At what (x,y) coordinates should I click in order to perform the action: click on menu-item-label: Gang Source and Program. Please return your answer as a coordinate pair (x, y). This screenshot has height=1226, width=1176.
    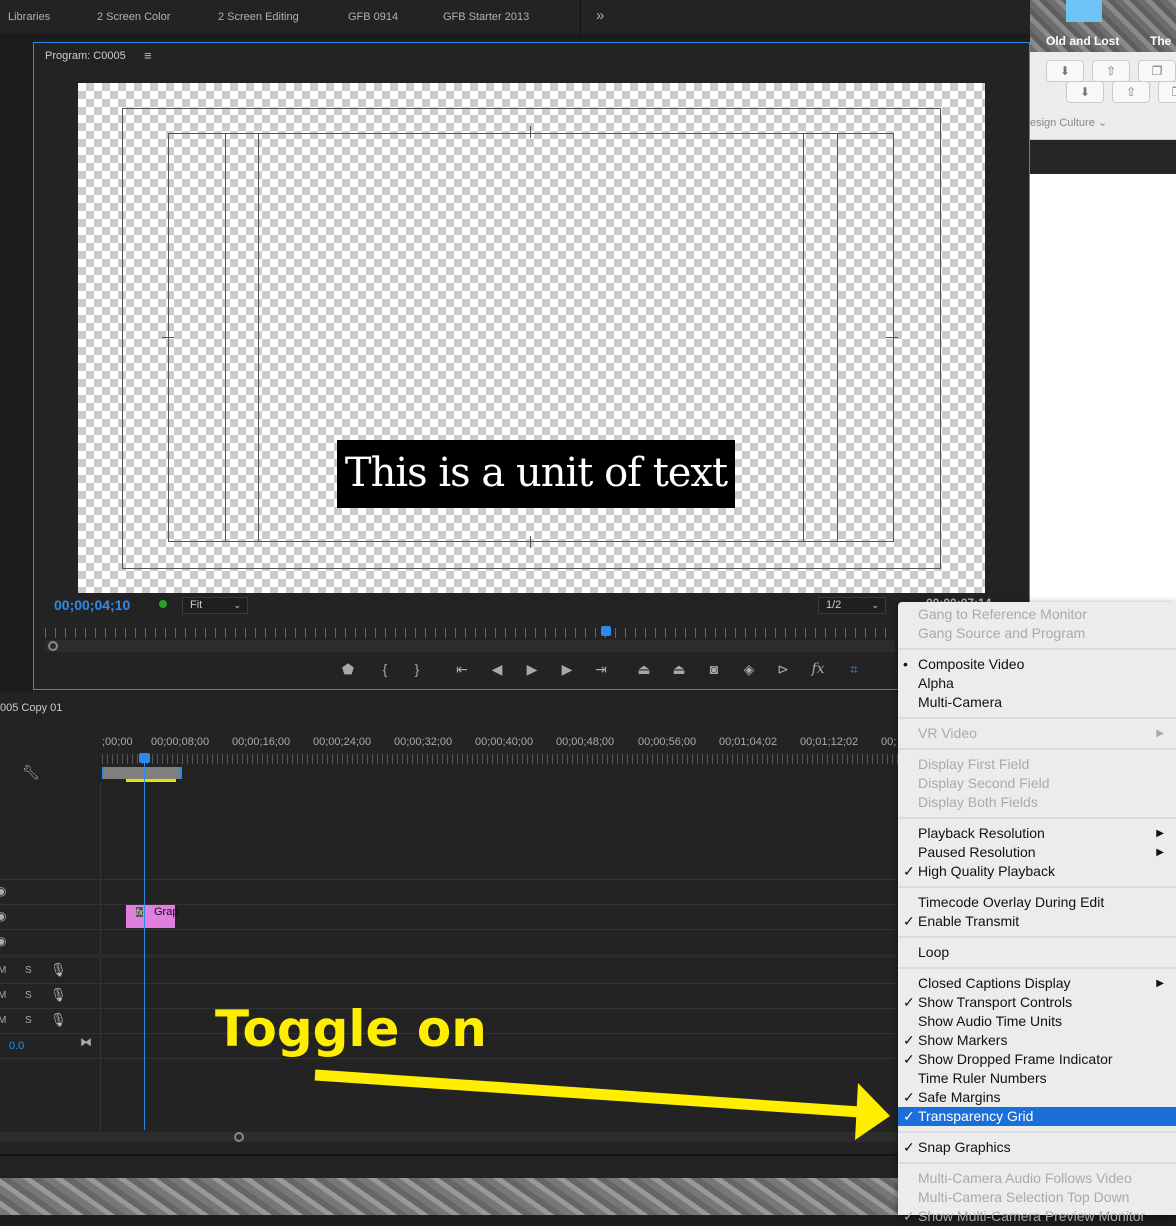
    Looking at the image, I should click on (1002, 633).